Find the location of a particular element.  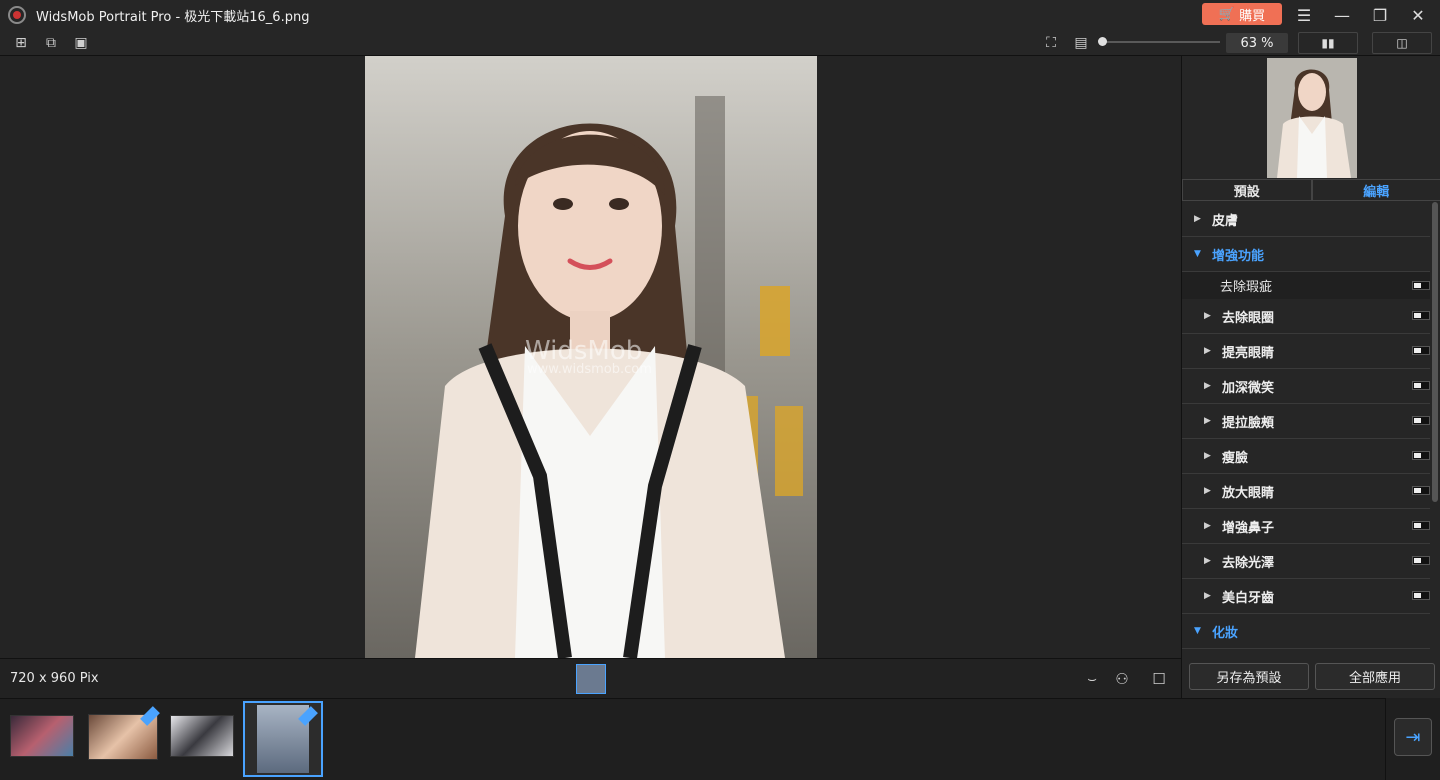

export-panel: ⇥ is located at coordinates (1412, 739).